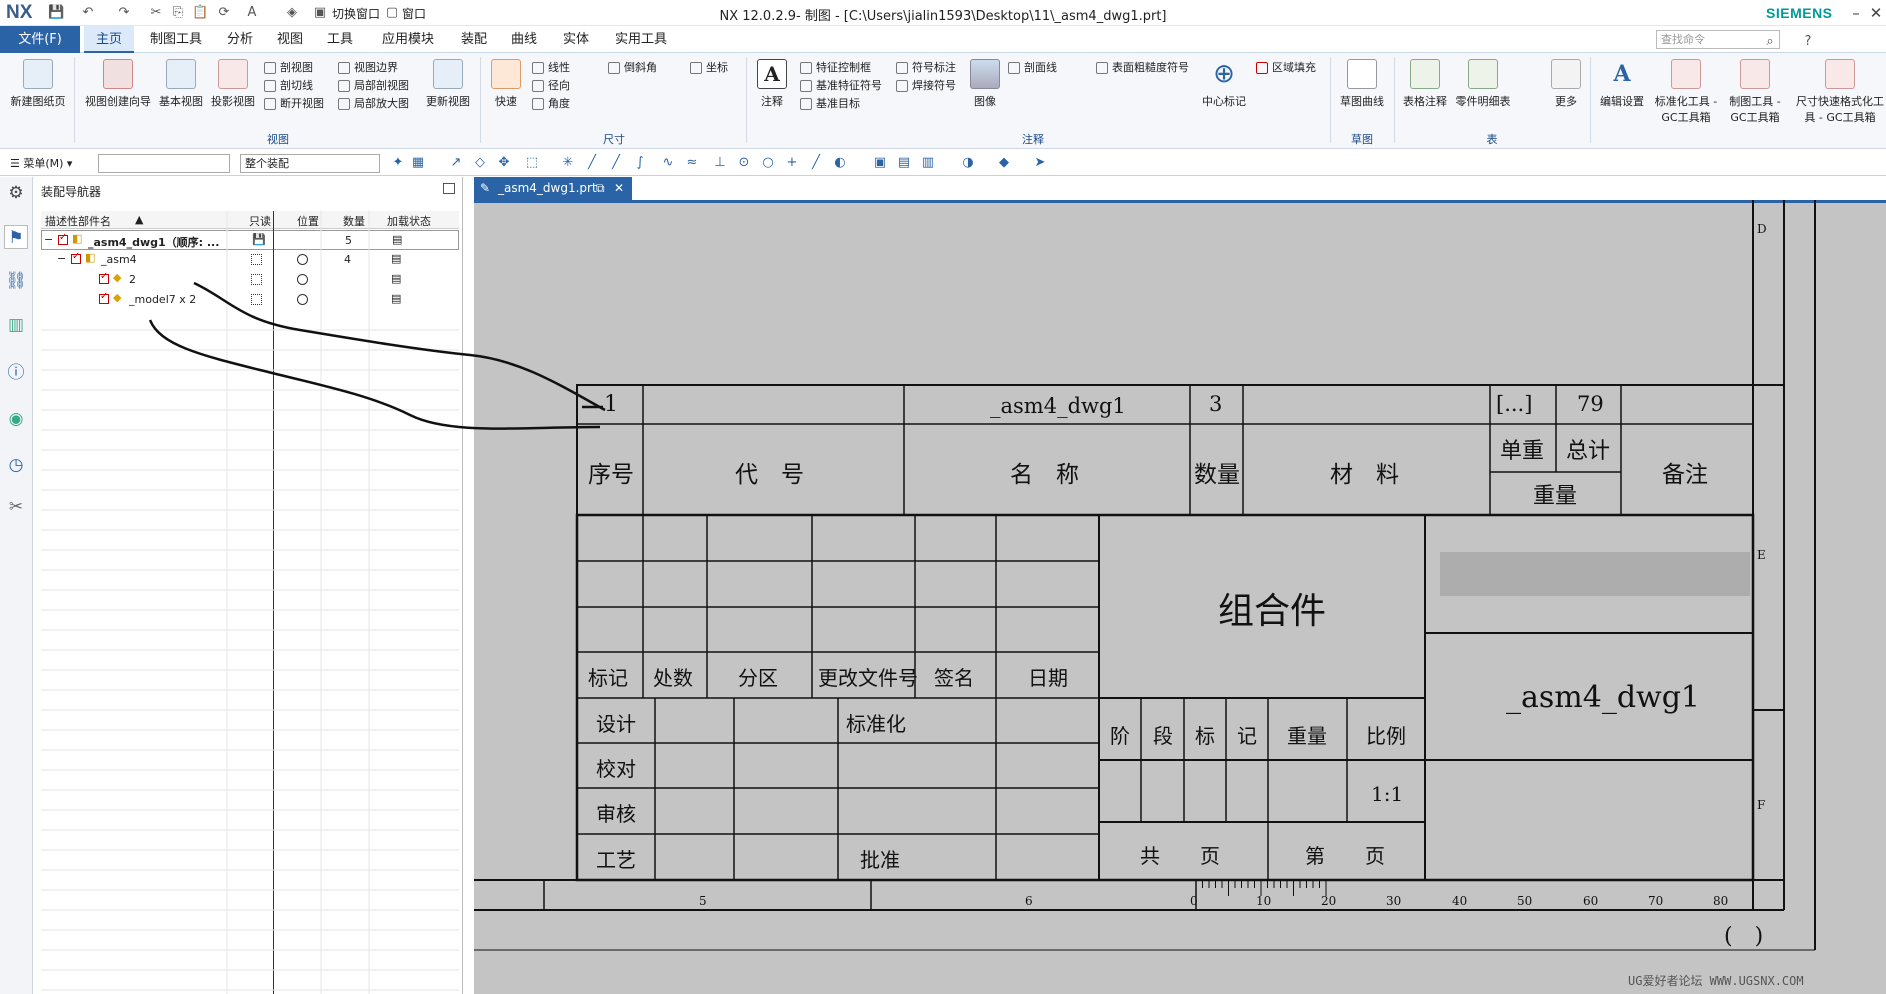 The height and width of the screenshot is (994, 1886). Describe the element at coordinates (1163, 736) in the screenshot. I see `tb-segment: 段` at that location.